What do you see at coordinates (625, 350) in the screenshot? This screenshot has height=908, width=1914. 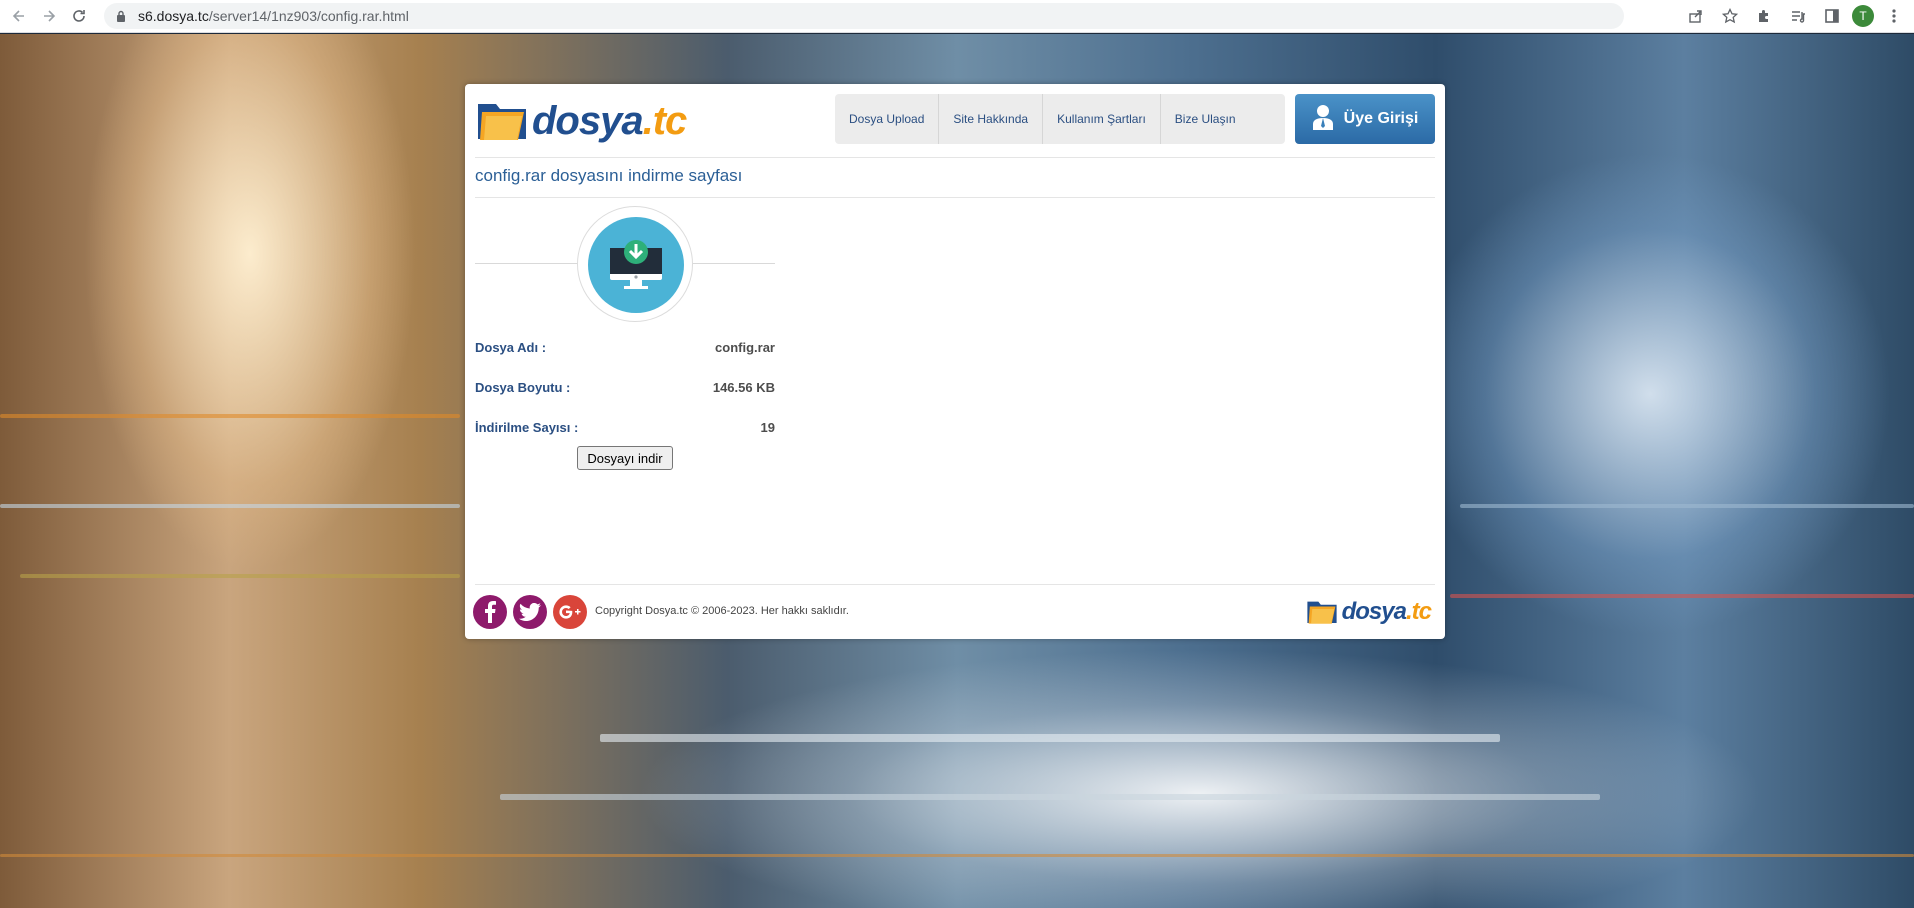 I see `file-name-row: Dosya Adı : config.rar` at bounding box center [625, 350].